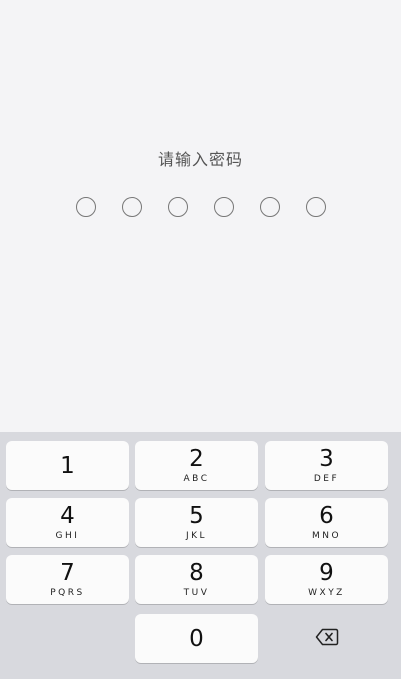 The width and height of the screenshot is (401, 679). I want to click on key-letters: JKL, so click(196, 536).